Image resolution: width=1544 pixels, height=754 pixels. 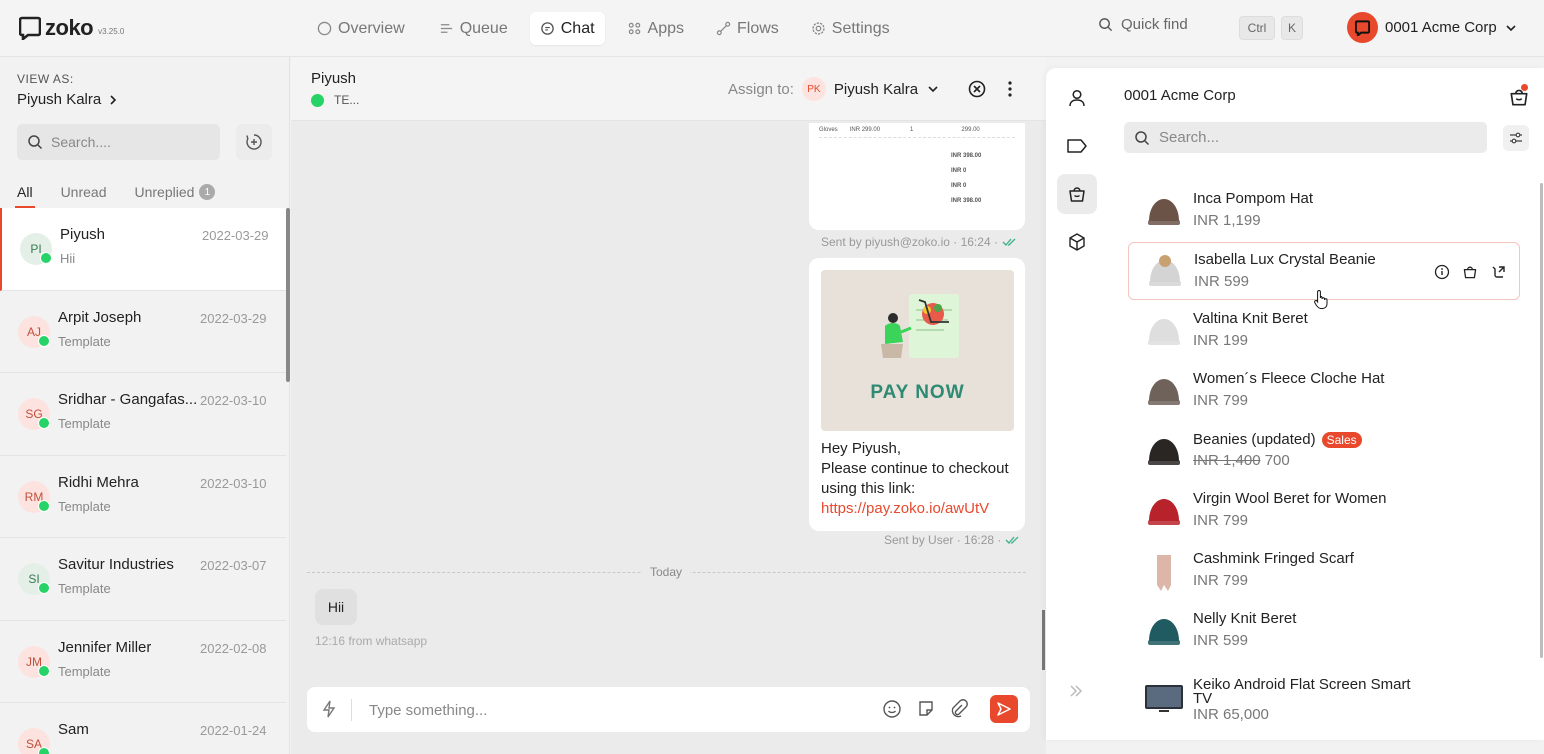 I want to click on product-item: Inca Pompom Hat INR 1,199, so click(x=1324, y=211).